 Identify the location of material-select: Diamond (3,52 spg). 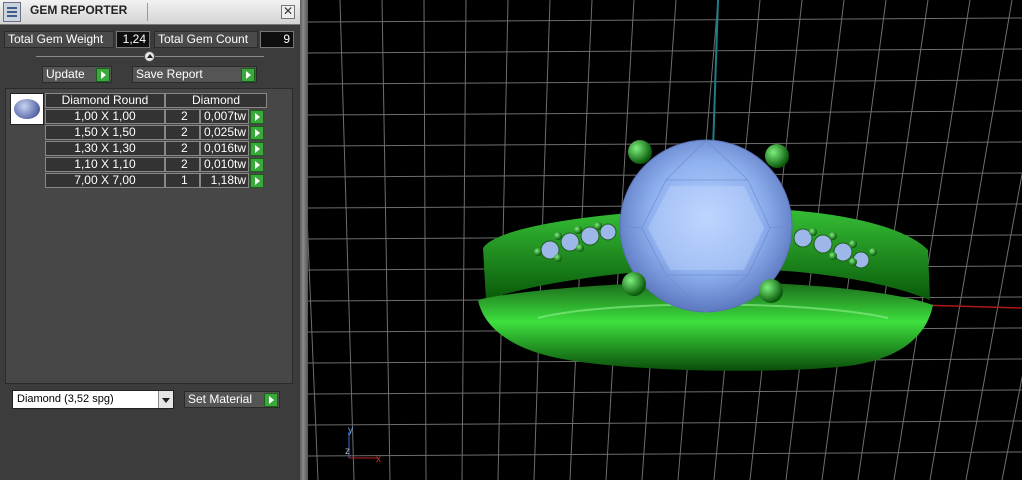
(93, 399).